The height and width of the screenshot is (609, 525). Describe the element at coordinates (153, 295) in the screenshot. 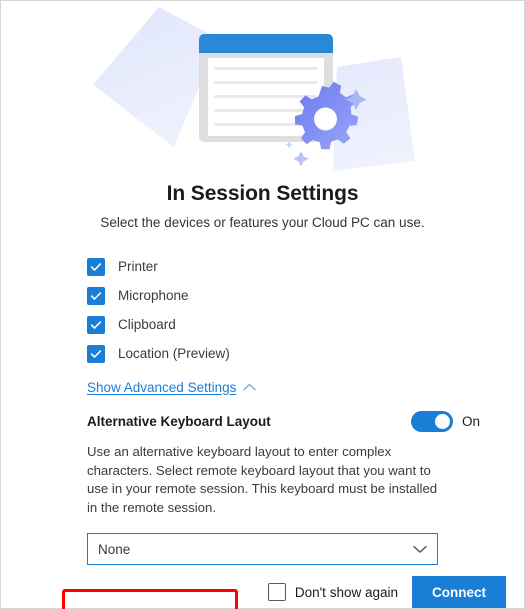

I see `checkbox-label-microphone: Microphone` at that location.